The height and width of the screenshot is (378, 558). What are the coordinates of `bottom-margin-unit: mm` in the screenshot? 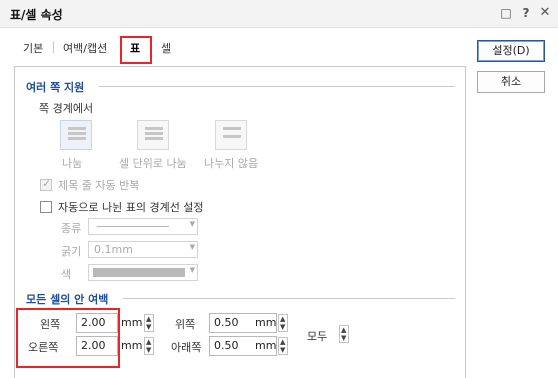 It's located at (266, 345).